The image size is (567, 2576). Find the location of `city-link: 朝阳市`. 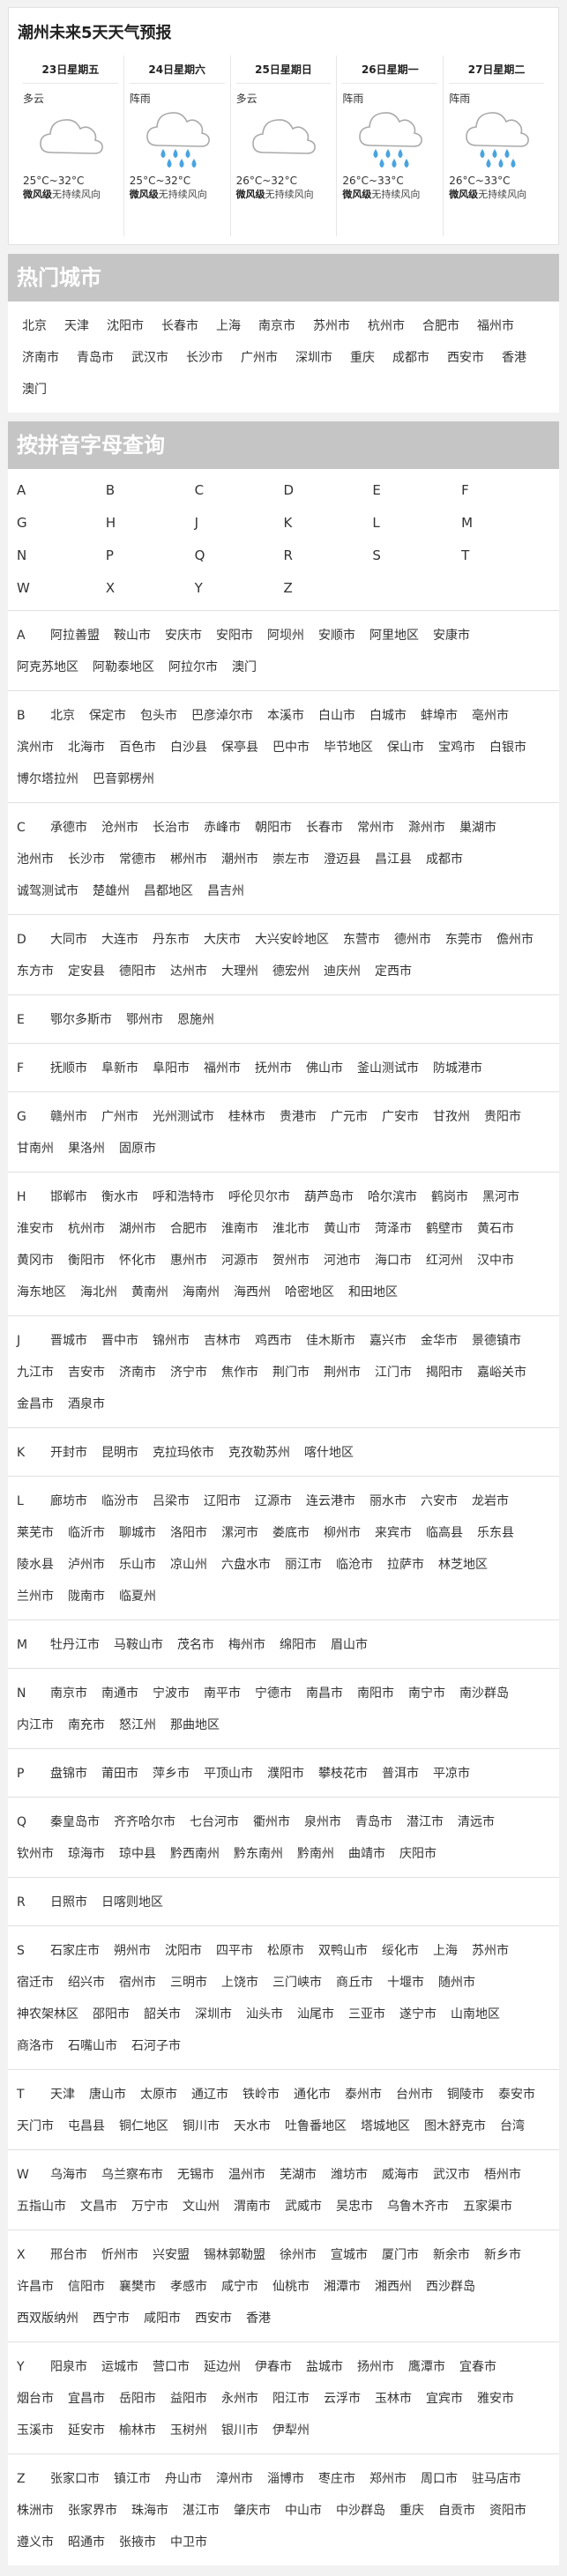

city-link: 朝阳市 is located at coordinates (273, 828).